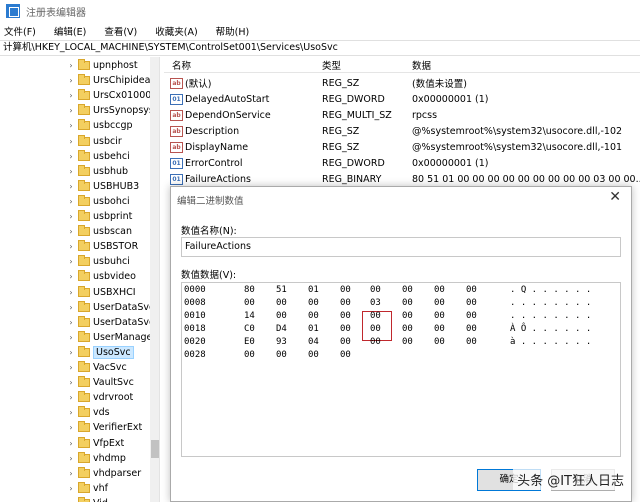 The image size is (640, 502). I want to click on value-row: 01 ErrorControl REG_DWORD 0x00000001 (1), so click(402, 163).